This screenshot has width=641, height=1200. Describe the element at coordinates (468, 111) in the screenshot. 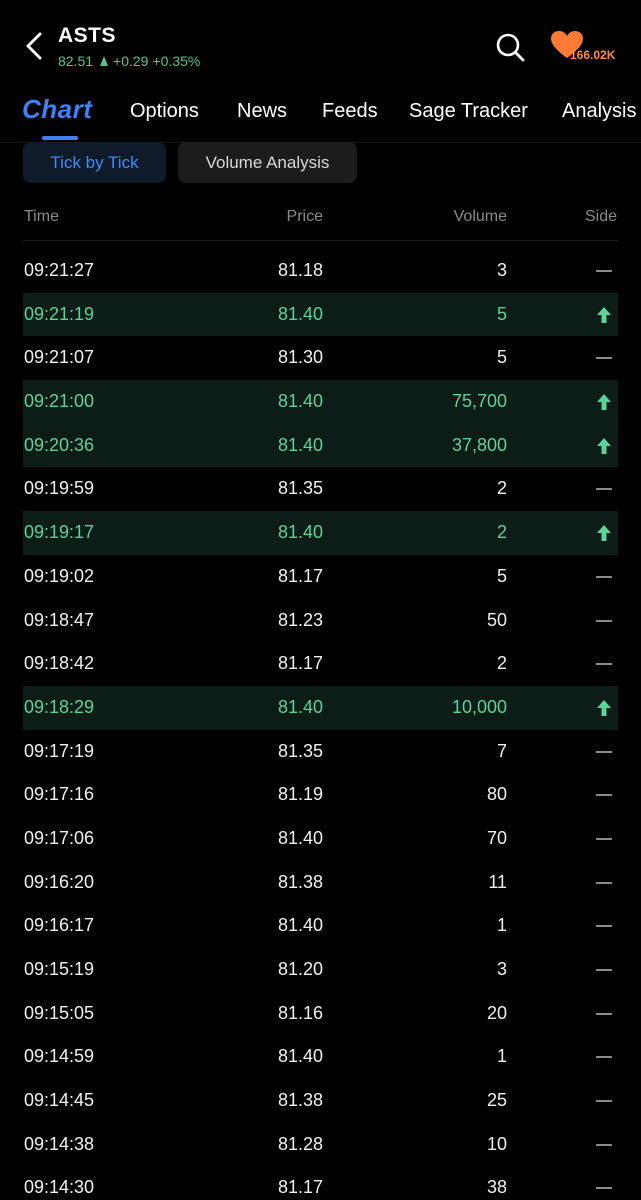

I see `tab-sage-tracker: Sage Tracker` at that location.